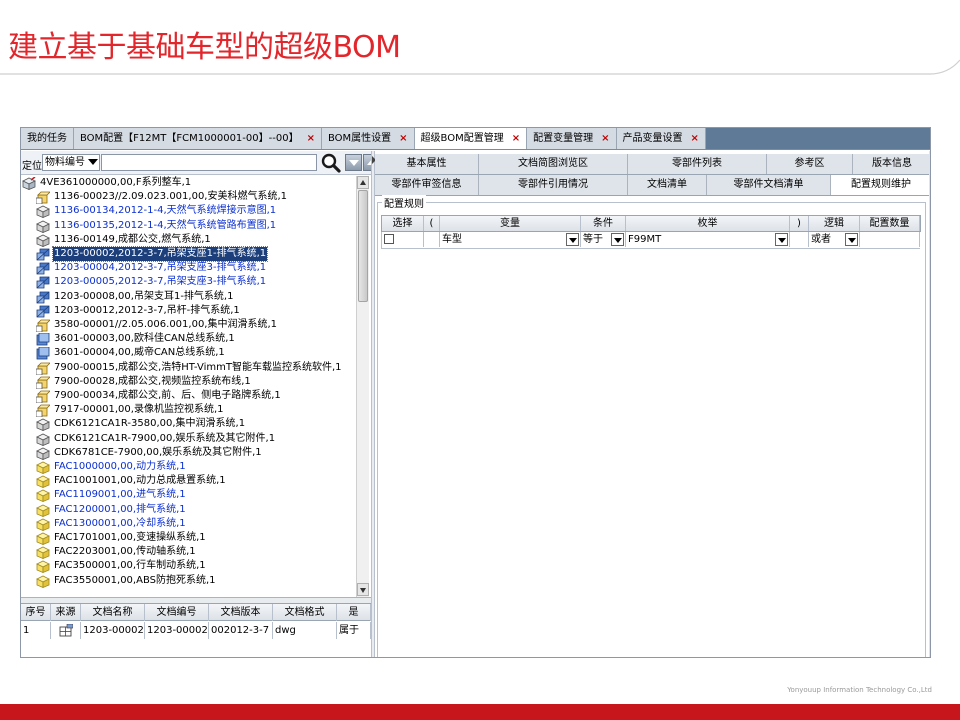 This screenshot has height=720, width=960. Describe the element at coordinates (603, 239) in the screenshot. I see `condition-select: 等于` at that location.